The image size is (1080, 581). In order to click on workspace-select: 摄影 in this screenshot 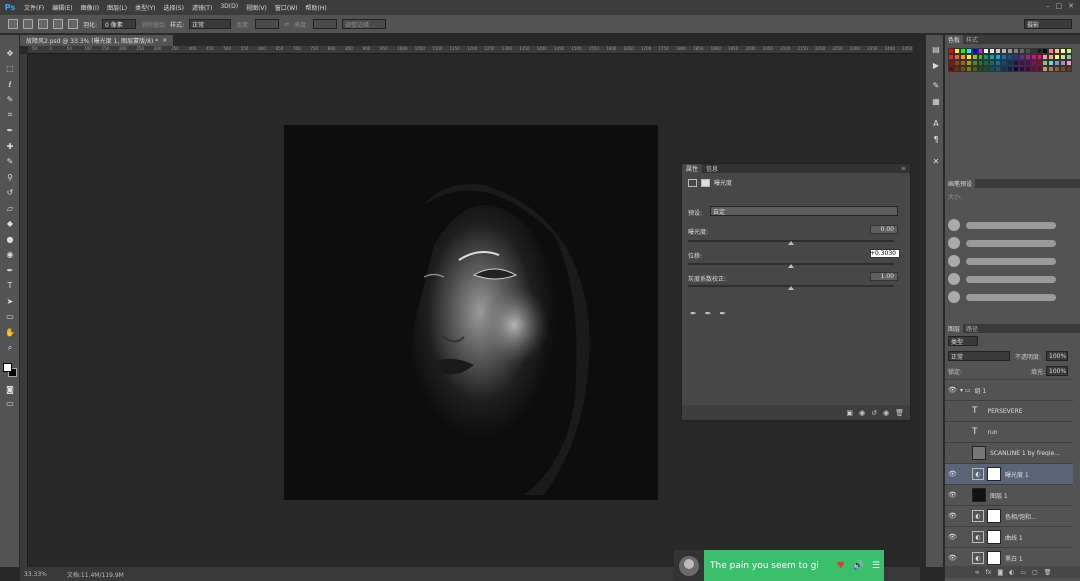, I will do `click(1048, 24)`.